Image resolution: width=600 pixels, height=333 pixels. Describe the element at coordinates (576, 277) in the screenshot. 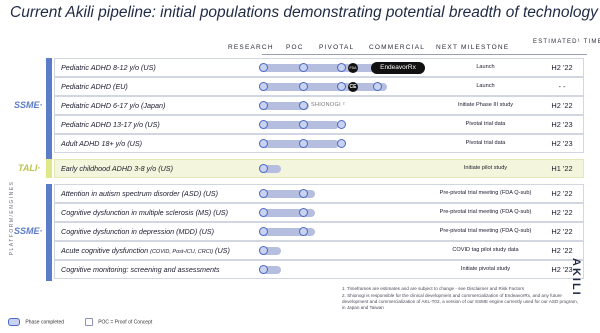

I see `akili-logo: AKILI` at that location.